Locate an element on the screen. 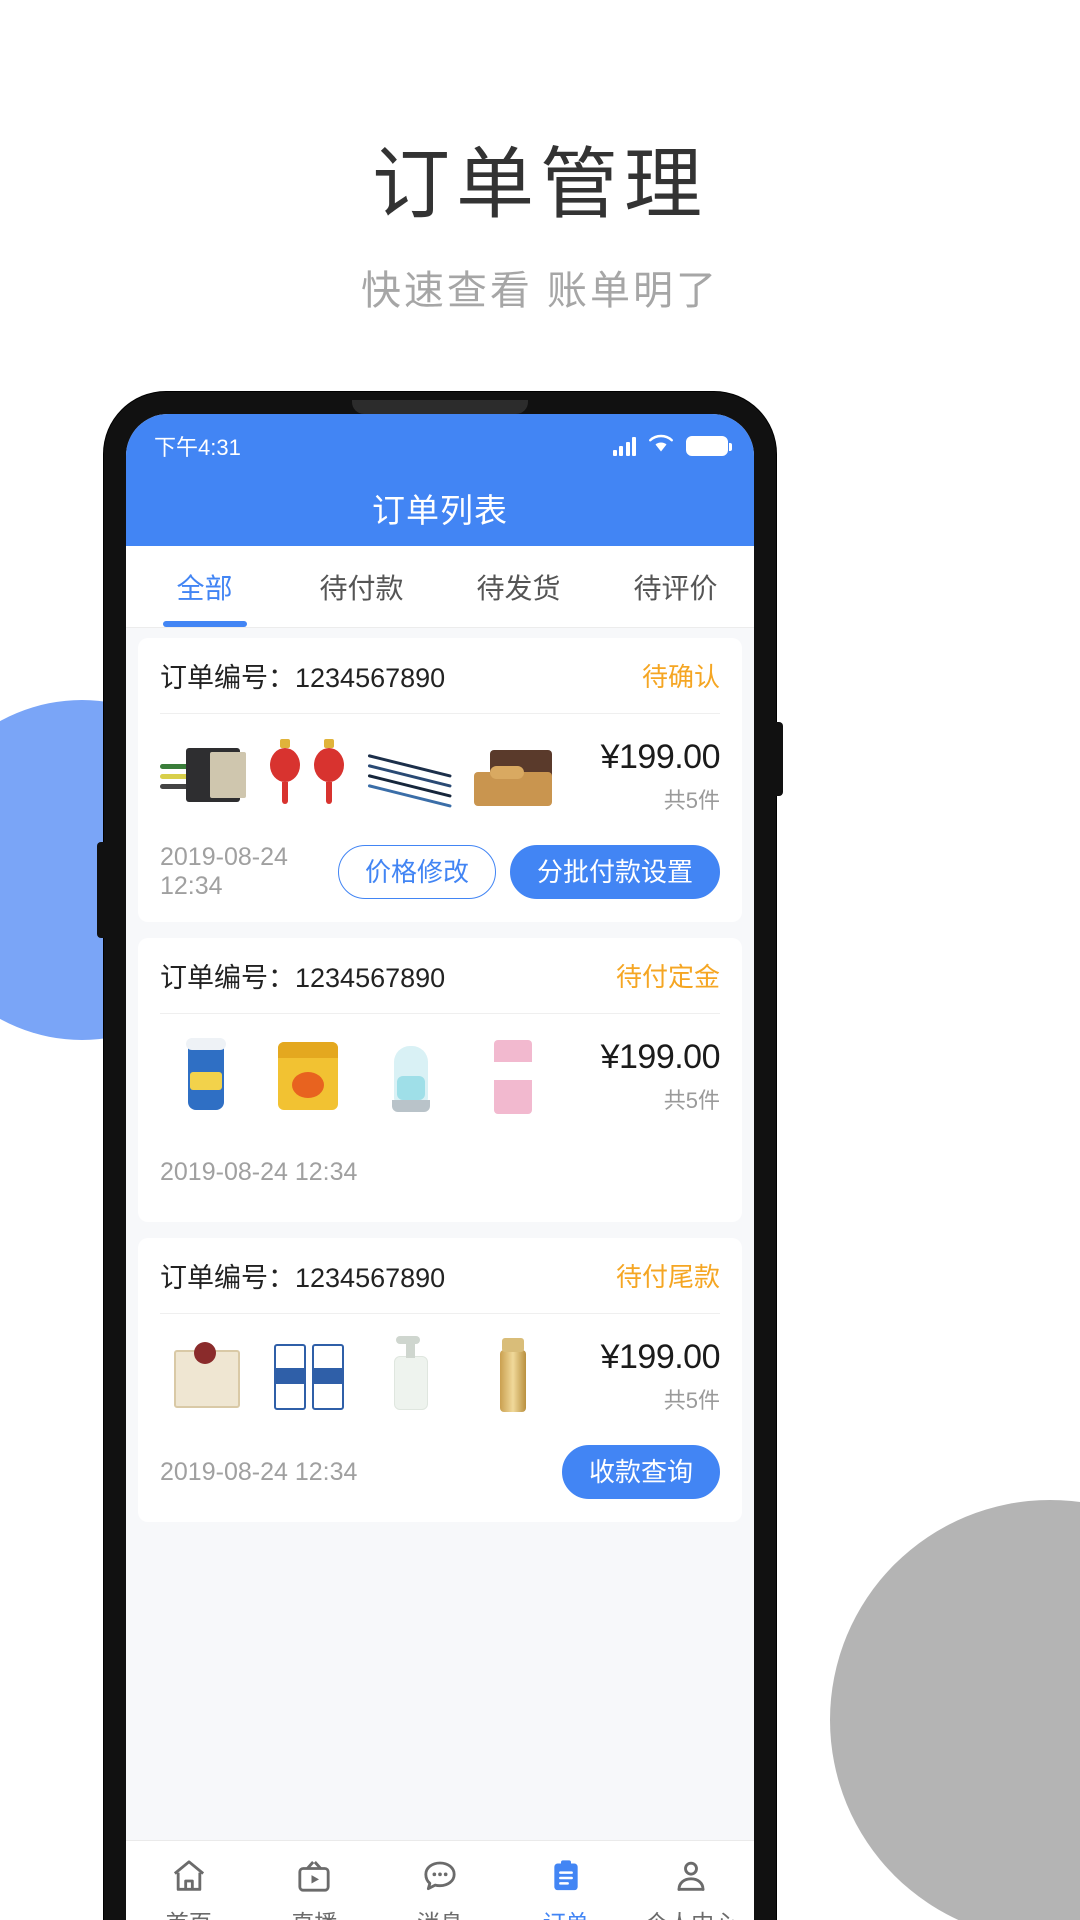 This screenshot has width=1080, height=1920. sachet-thumb is located at coordinates (512, 1076).